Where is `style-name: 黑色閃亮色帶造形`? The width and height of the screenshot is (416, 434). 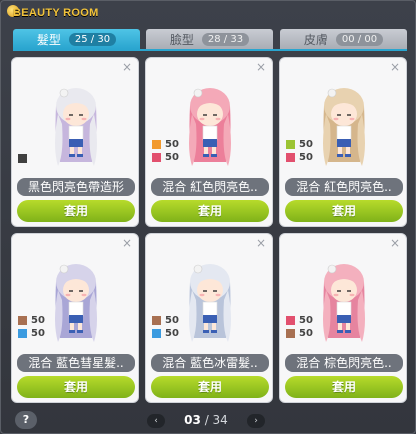 style-name: 黑色閃亮色帶造形 is located at coordinates (76, 187).